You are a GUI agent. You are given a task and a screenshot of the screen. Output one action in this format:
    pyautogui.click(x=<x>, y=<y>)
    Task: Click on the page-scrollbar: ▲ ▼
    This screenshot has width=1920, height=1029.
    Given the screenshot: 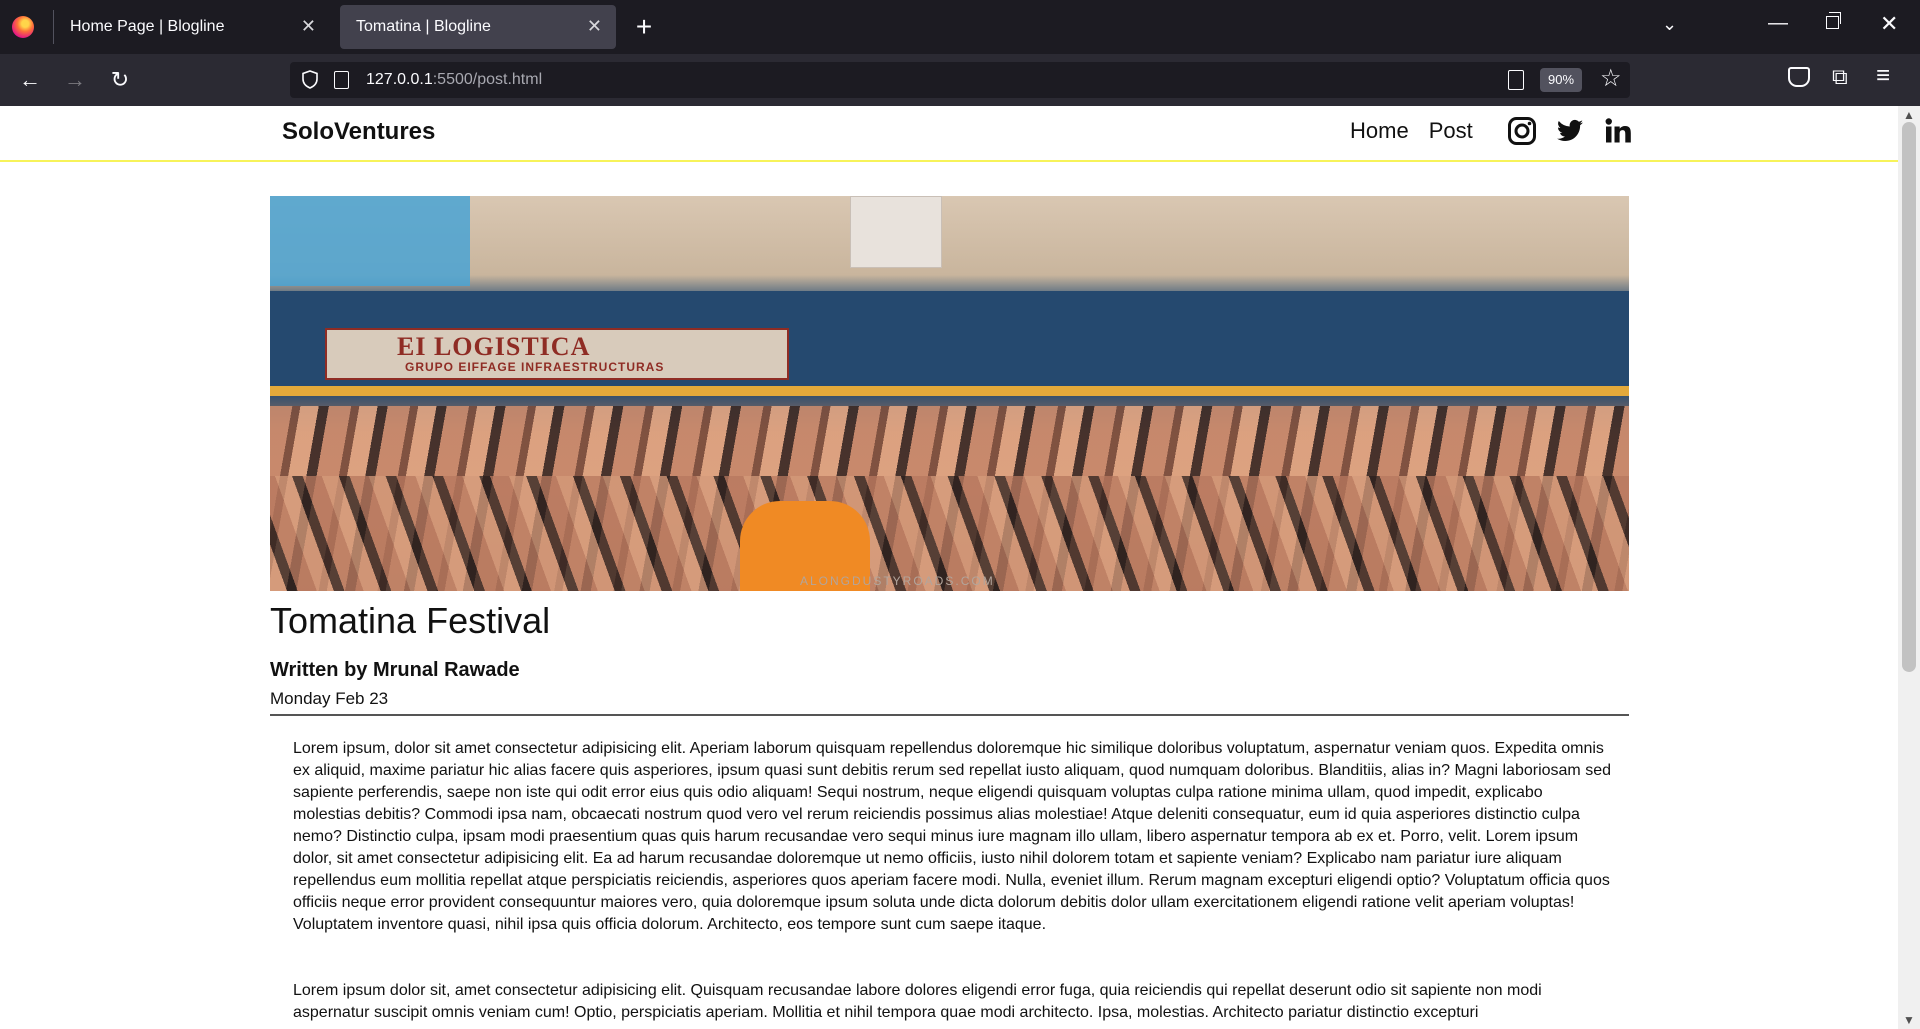 What is the action you would take?
    pyautogui.click(x=1909, y=567)
    